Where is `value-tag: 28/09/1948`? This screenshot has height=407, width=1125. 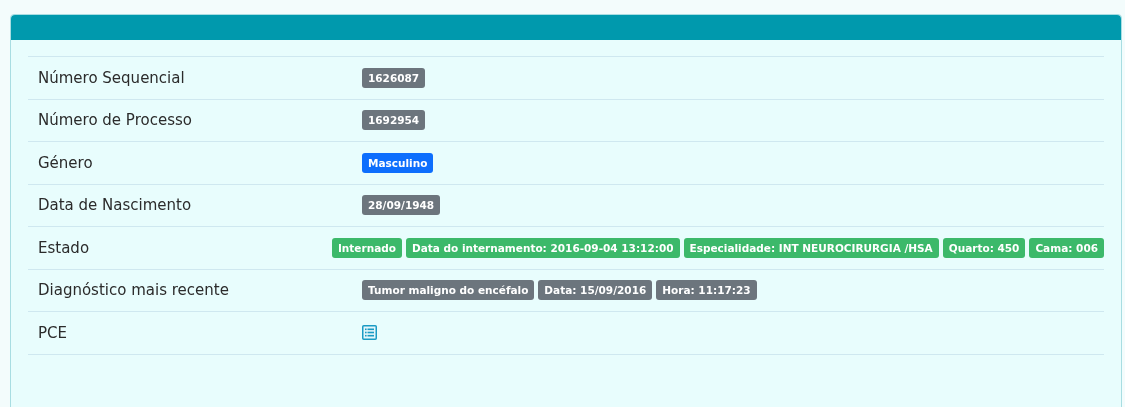
value-tag: 28/09/1948 is located at coordinates (401, 205).